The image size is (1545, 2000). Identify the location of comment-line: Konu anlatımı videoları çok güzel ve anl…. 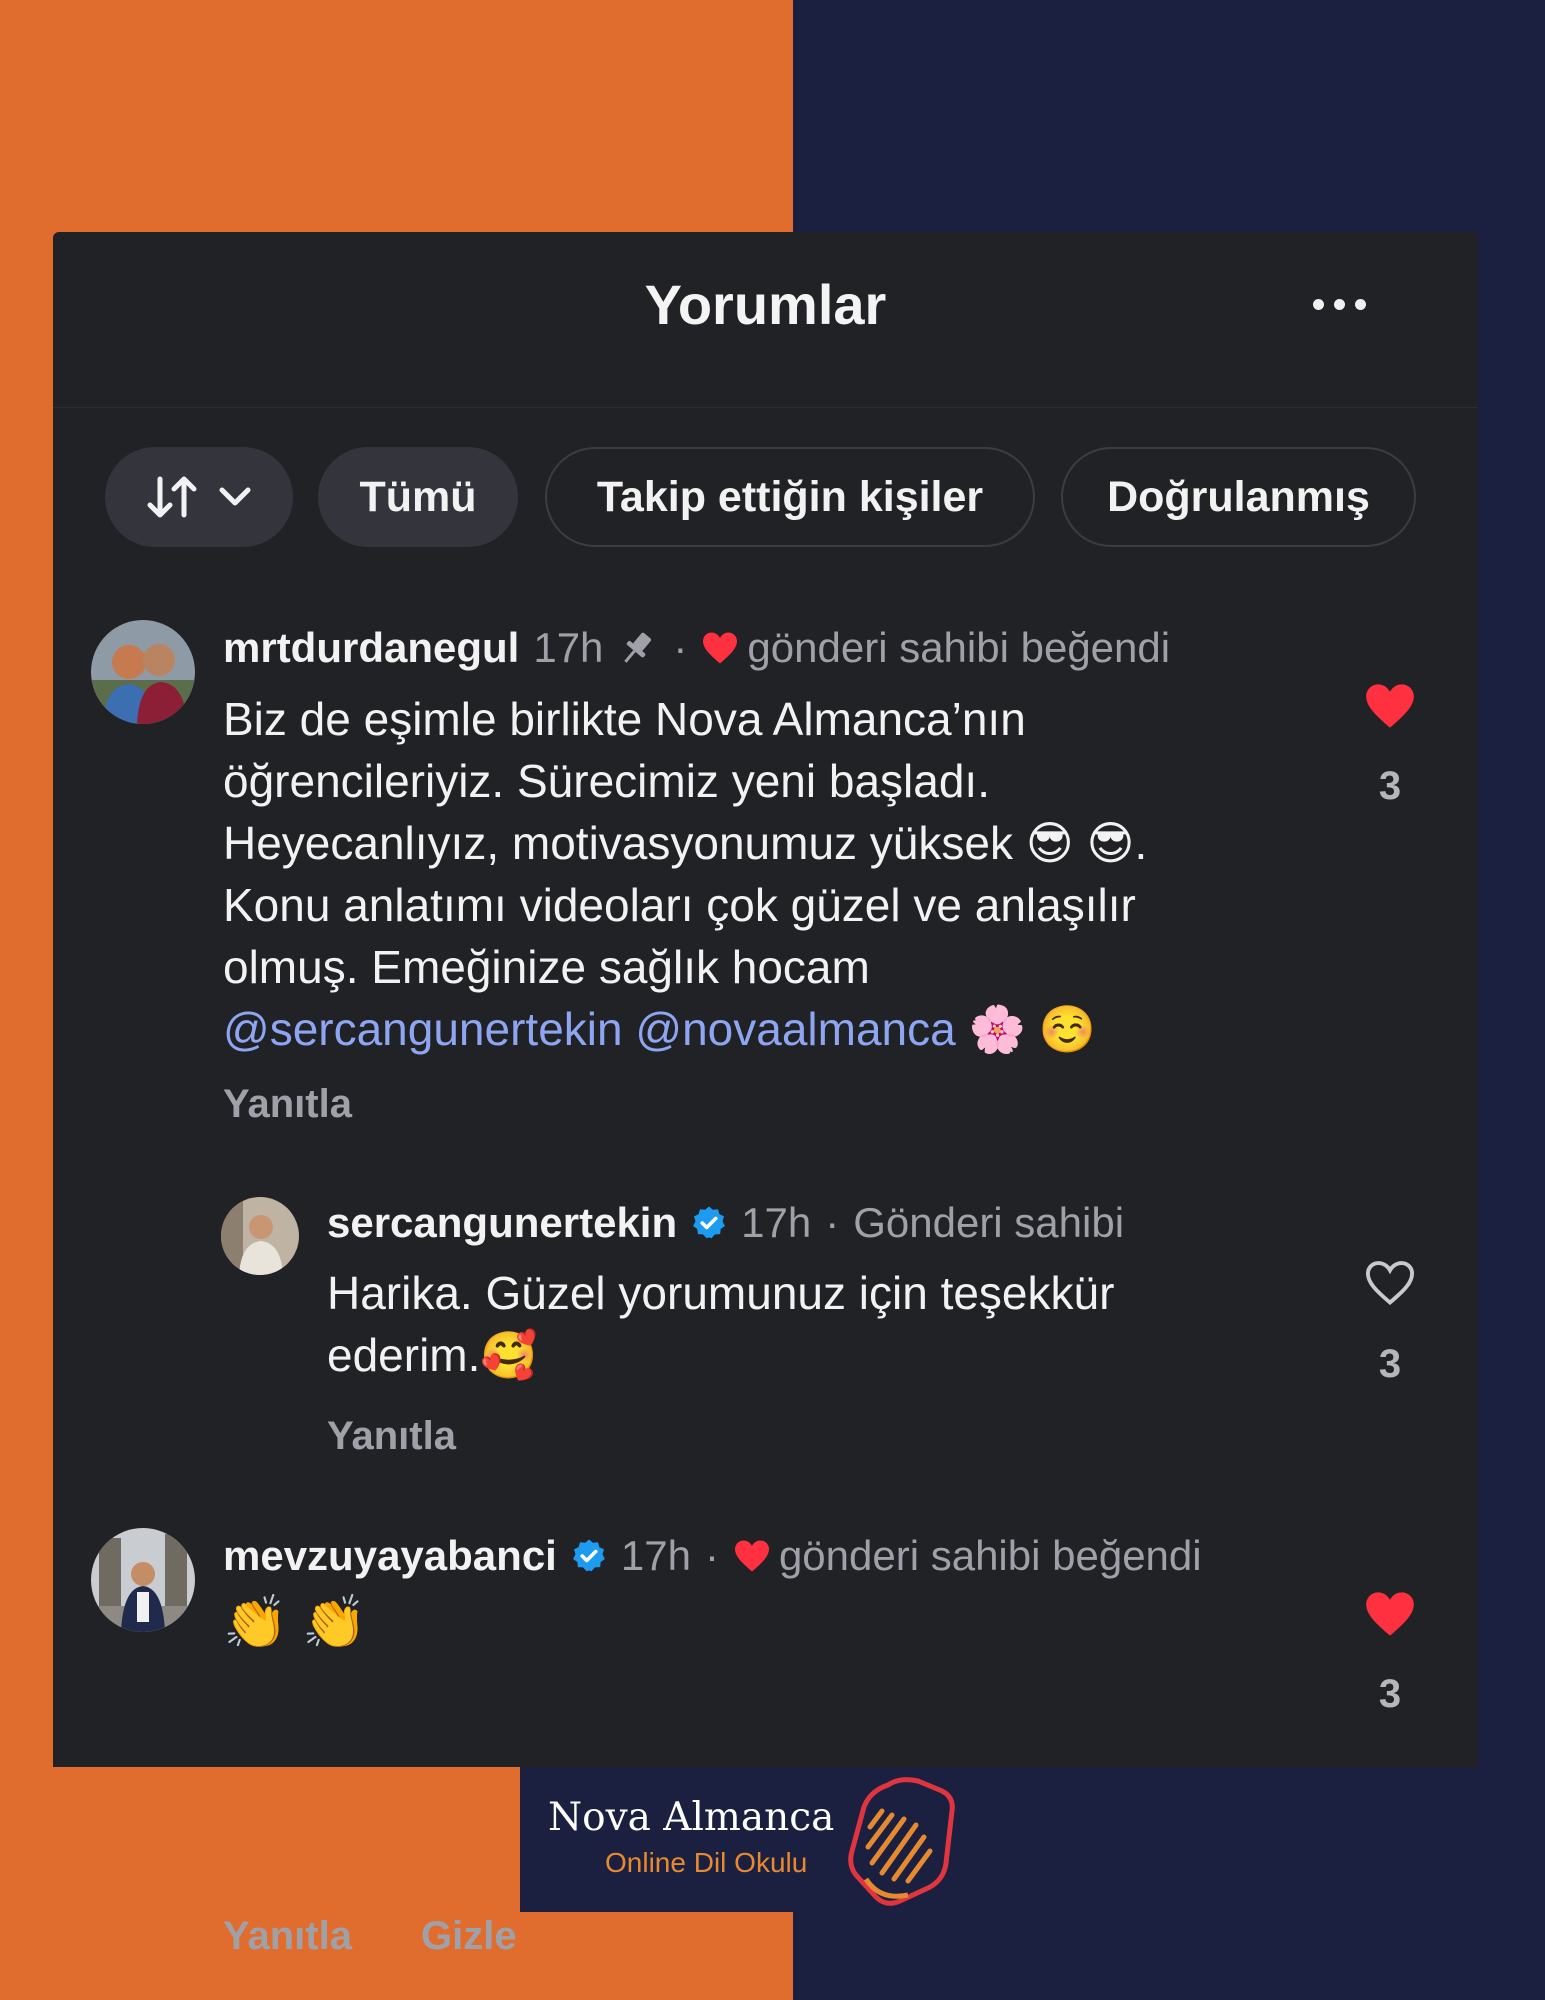
(679, 905).